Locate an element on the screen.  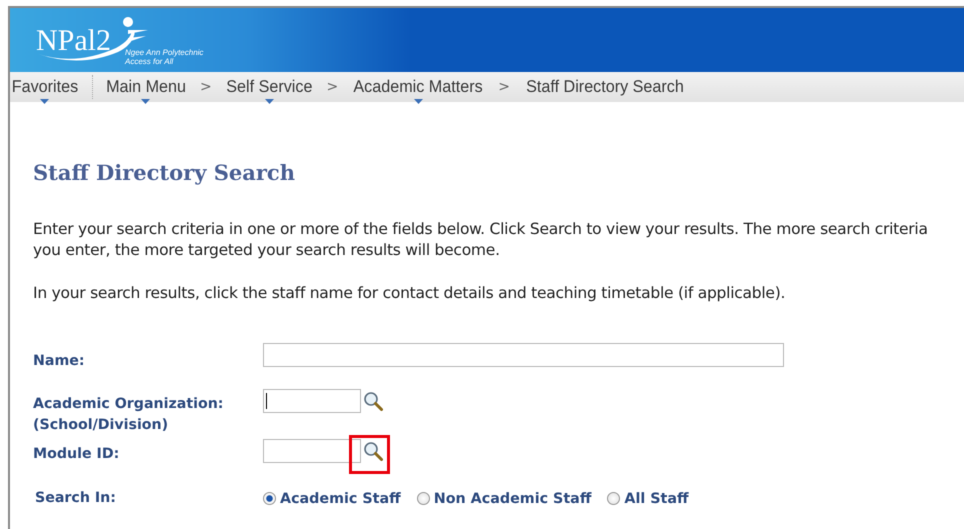
highlight-frame is located at coordinates (369, 454).